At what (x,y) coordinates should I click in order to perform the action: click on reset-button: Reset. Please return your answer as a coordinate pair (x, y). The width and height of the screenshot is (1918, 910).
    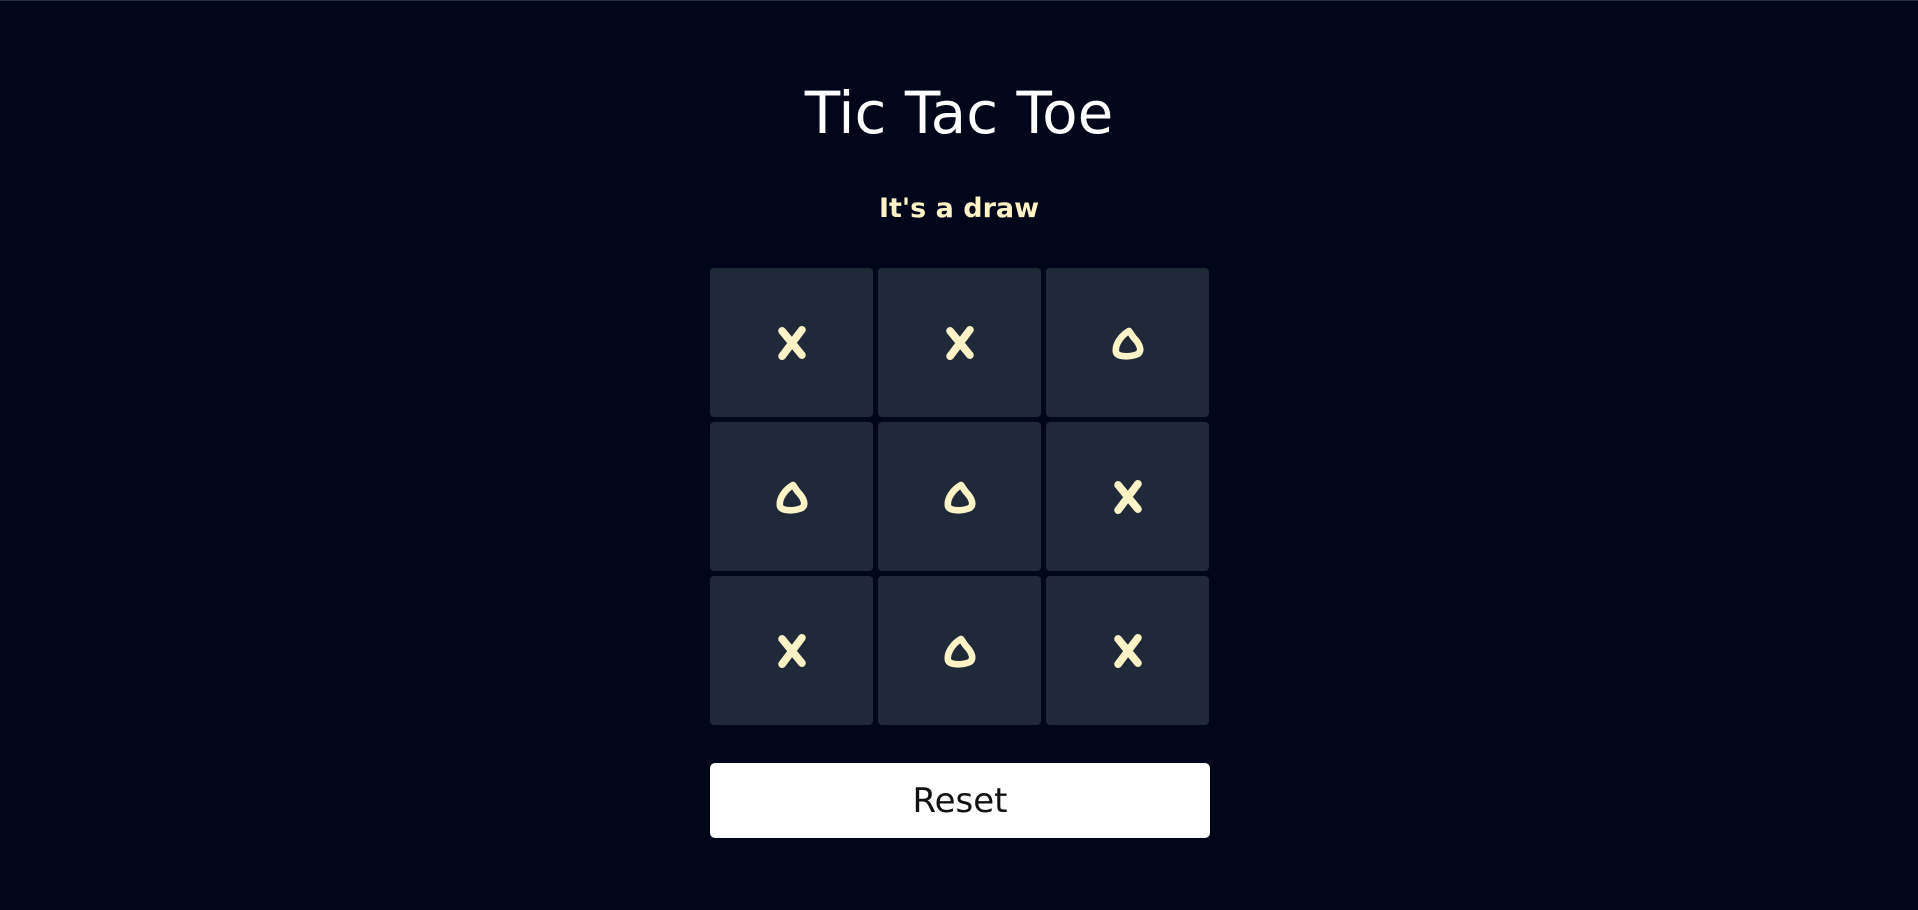
    Looking at the image, I should click on (960, 800).